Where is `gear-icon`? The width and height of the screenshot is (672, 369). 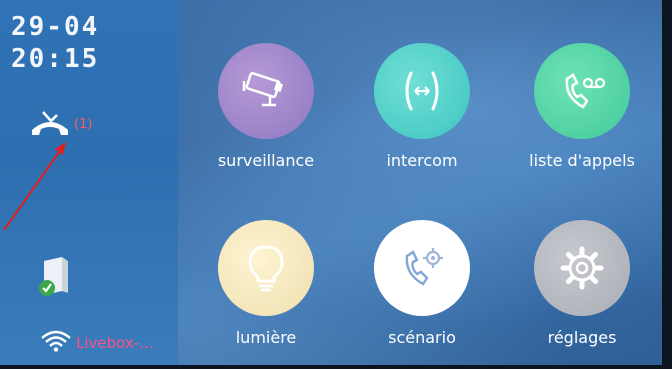 gear-icon is located at coordinates (582, 268).